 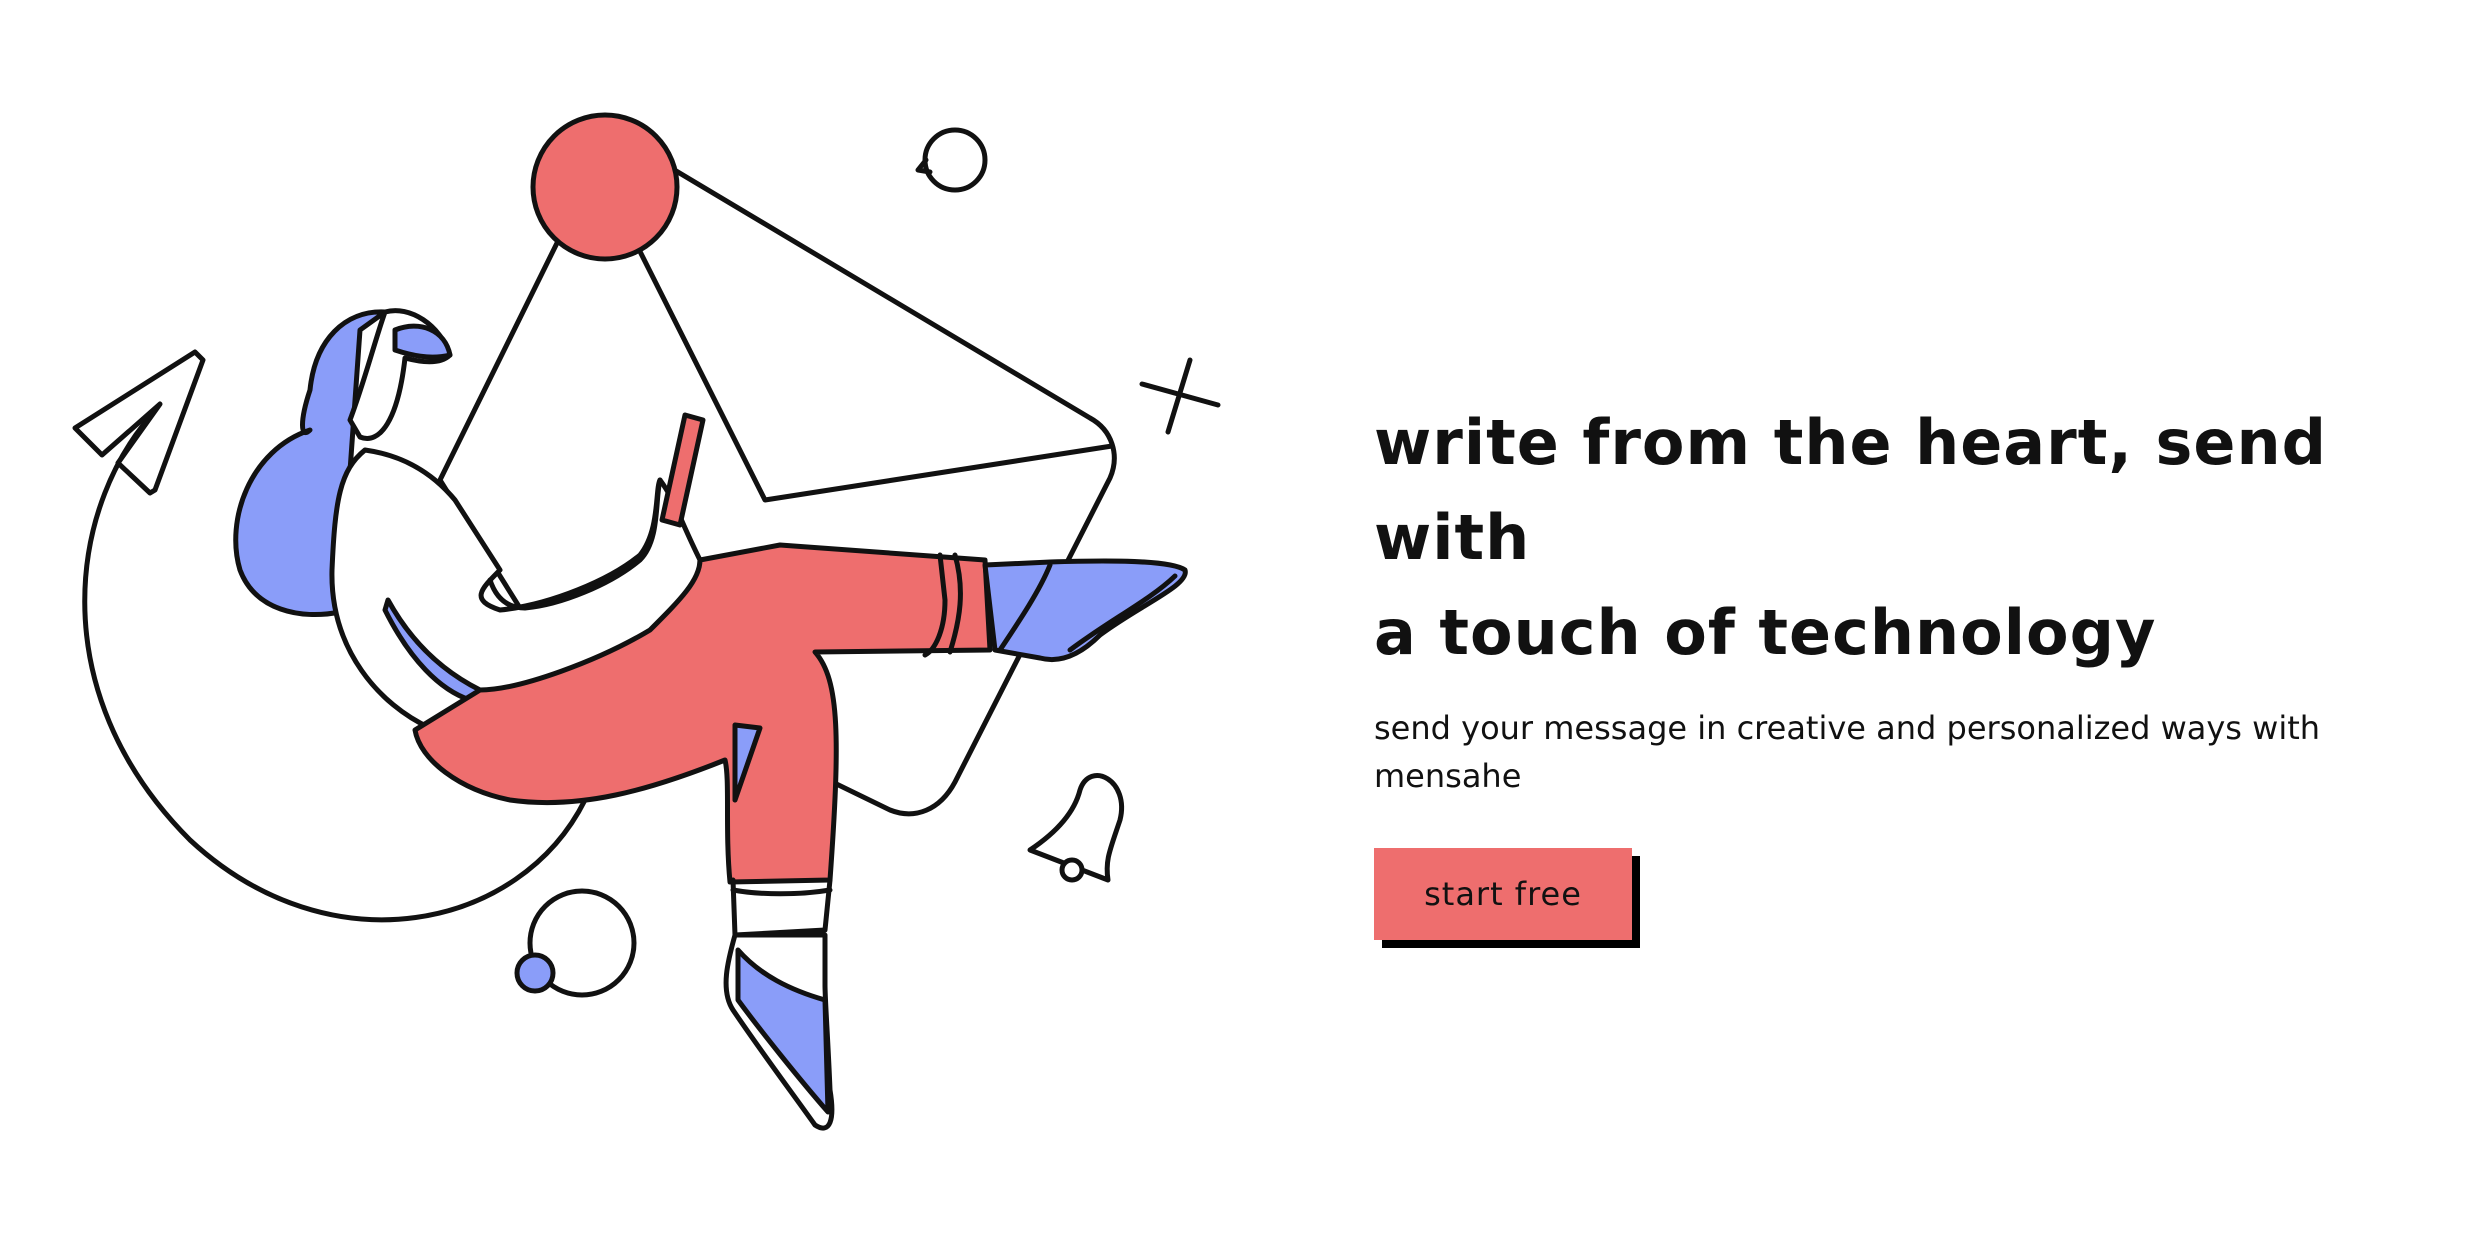 I want to click on hero-heading-line-2: a touch of technology, so click(x=1765, y=632).